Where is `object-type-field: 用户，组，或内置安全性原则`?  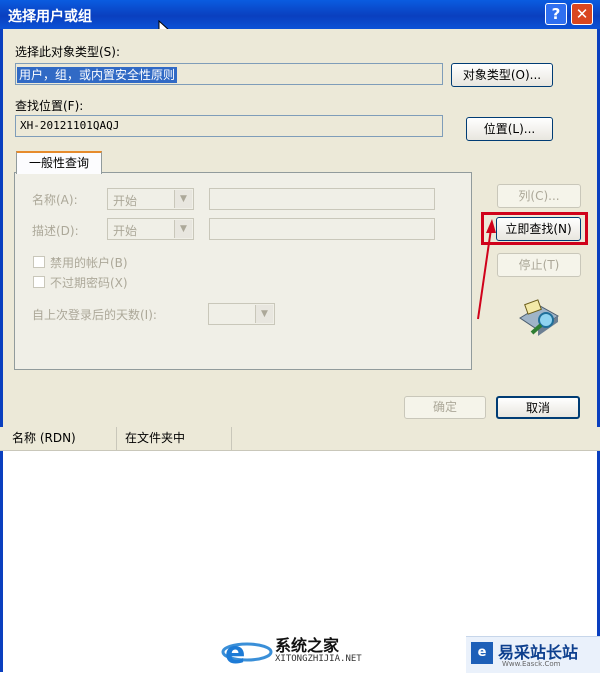 object-type-field: 用户，组，或内置安全性原则 is located at coordinates (229, 74).